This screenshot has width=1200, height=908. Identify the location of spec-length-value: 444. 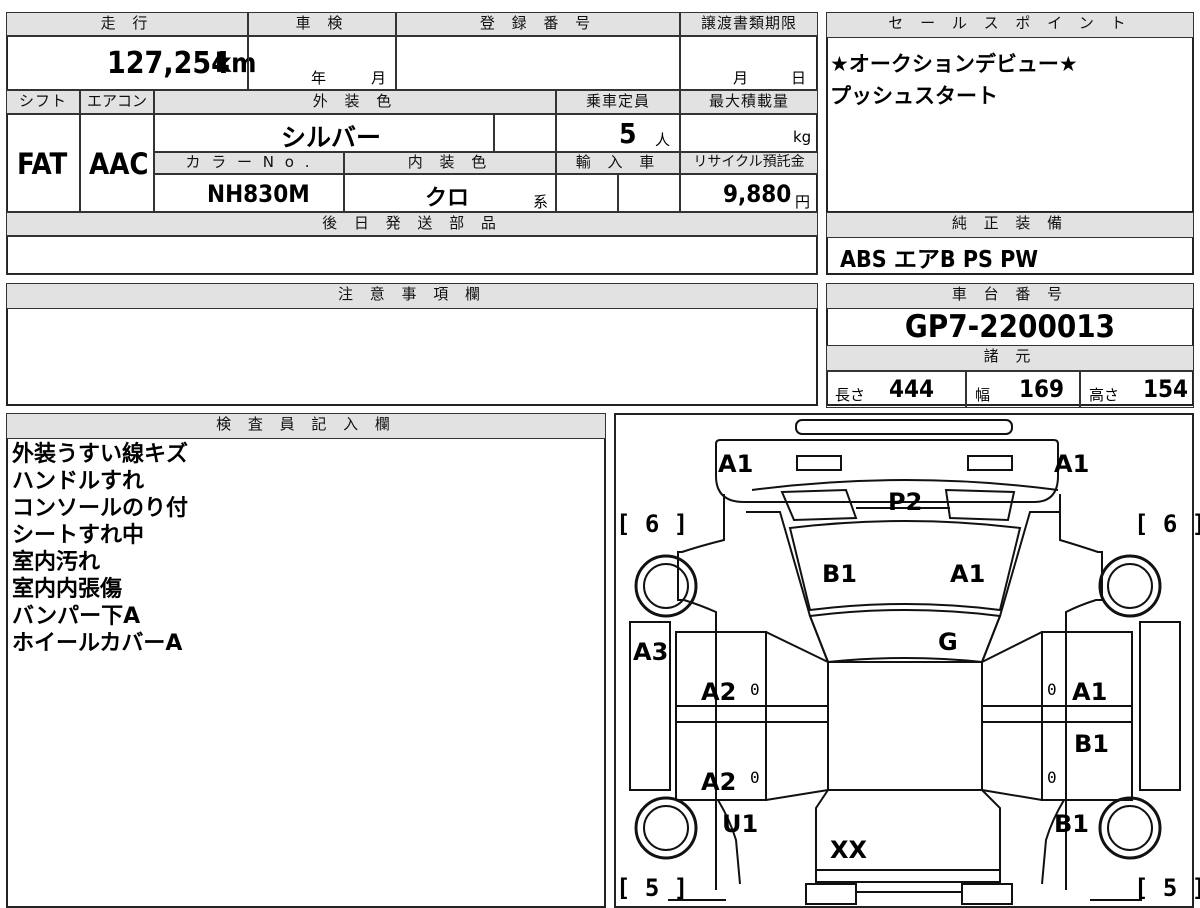
(912, 389).